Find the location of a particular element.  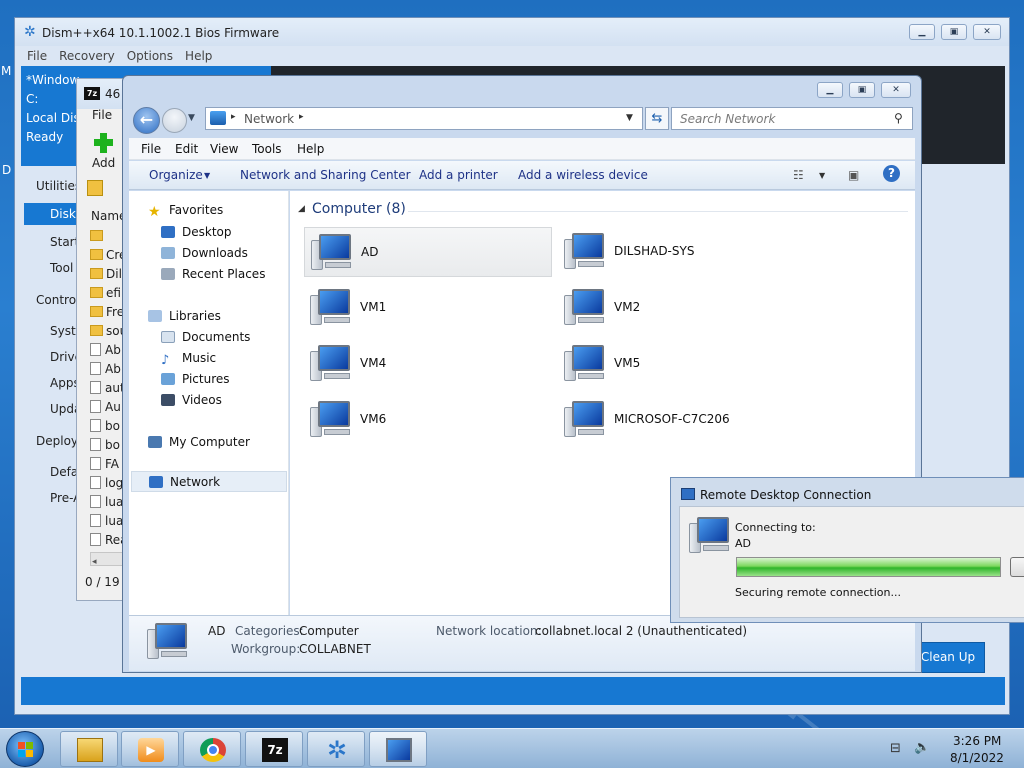

recent-pages-dropdown-icon: ▼ is located at coordinates (191, 118).